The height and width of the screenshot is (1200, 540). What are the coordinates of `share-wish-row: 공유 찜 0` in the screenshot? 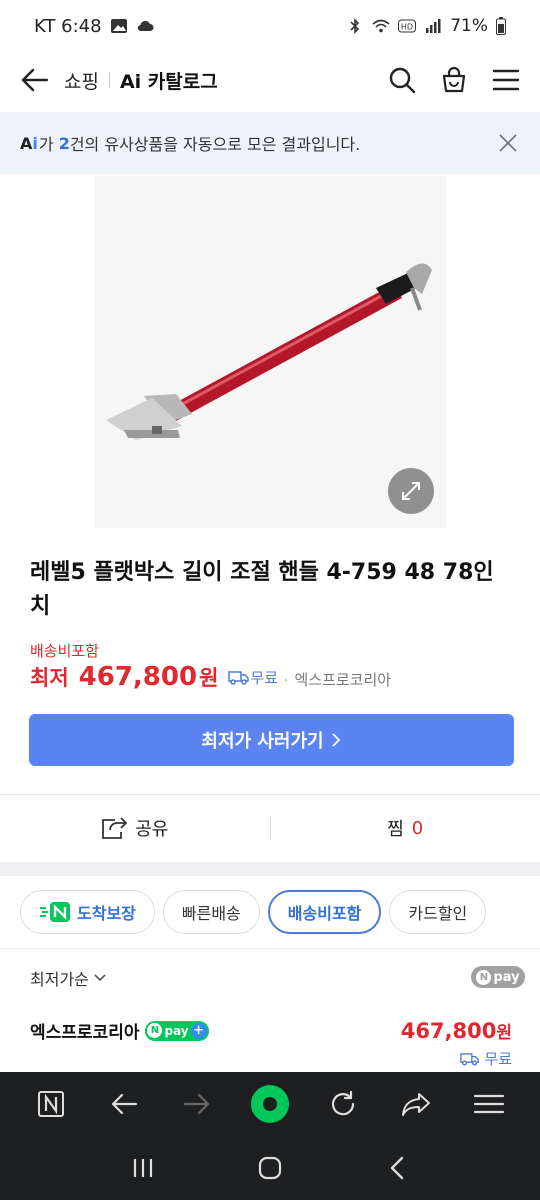 It's located at (270, 828).